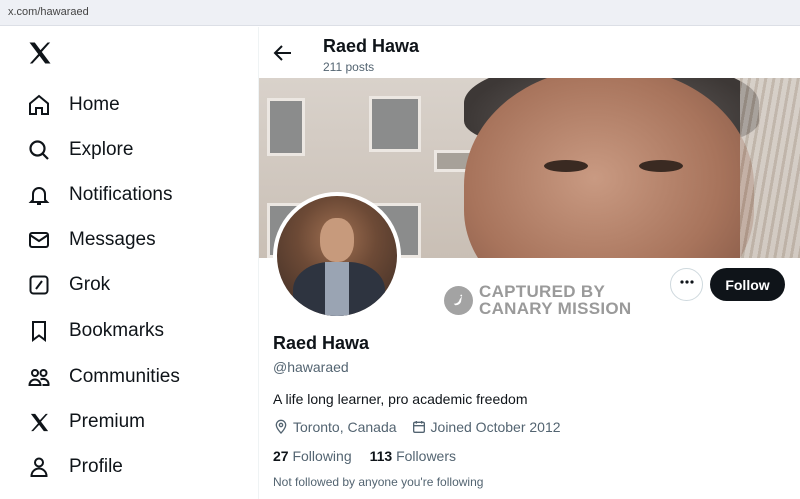 The height and width of the screenshot is (499, 800). What do you see at coordinates (96, 466) in the screenshot?
I see `sidebar-item-label: Profile` at bounding box center [96, 466].